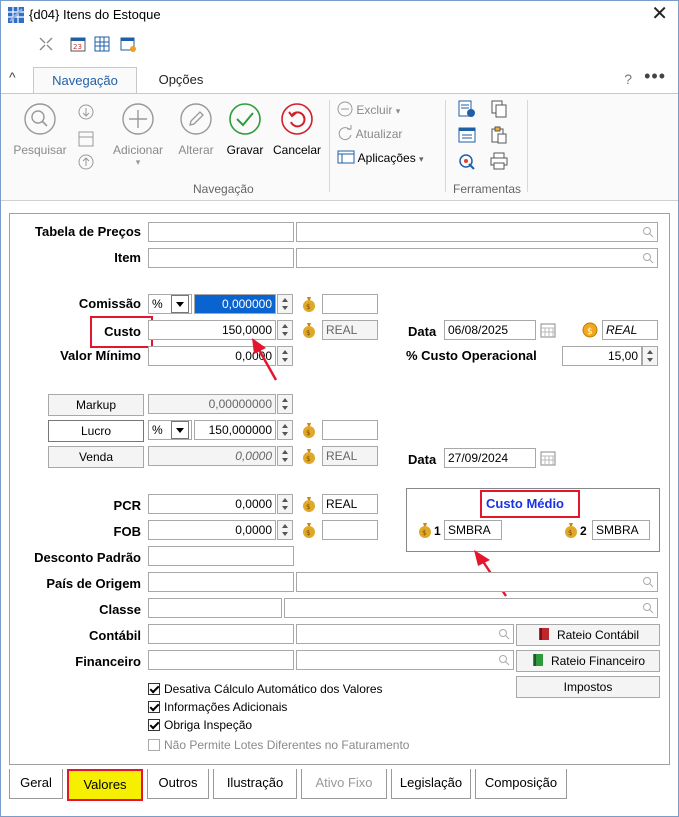  What do you see at coordinates (588, 687) in the screenshot?
I see `taxes-button: Impostos` at bounding box center [588, 687].